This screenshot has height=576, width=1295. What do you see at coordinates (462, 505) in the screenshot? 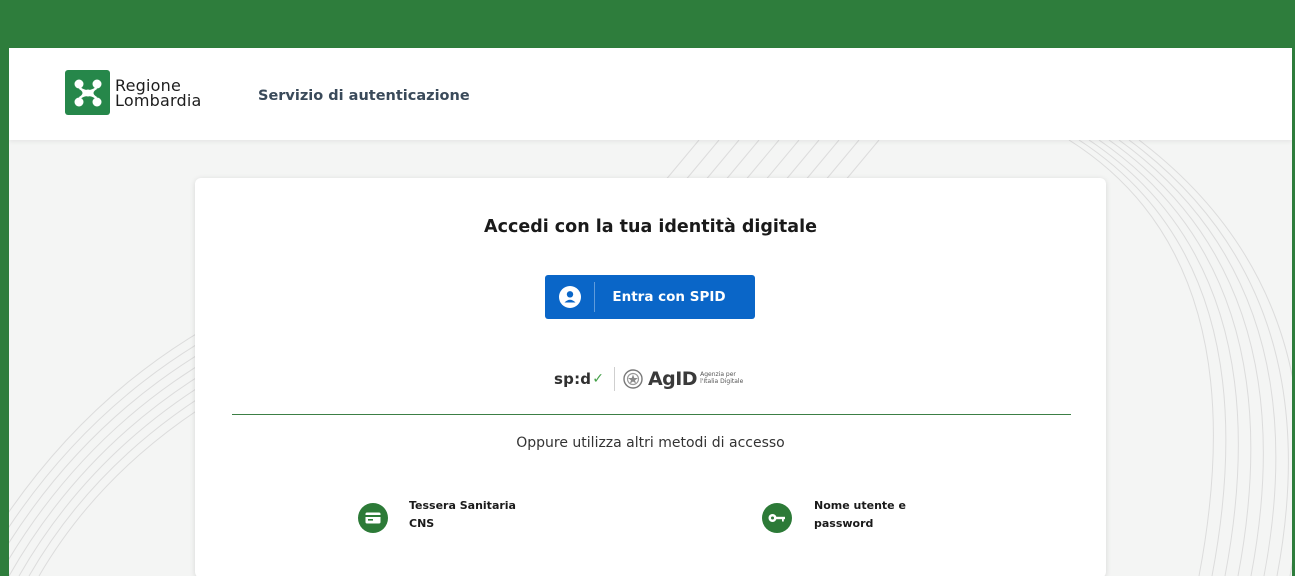
I see `cns-label-line-1: Tessera Sanitaria` at bounding box center [462, 505].